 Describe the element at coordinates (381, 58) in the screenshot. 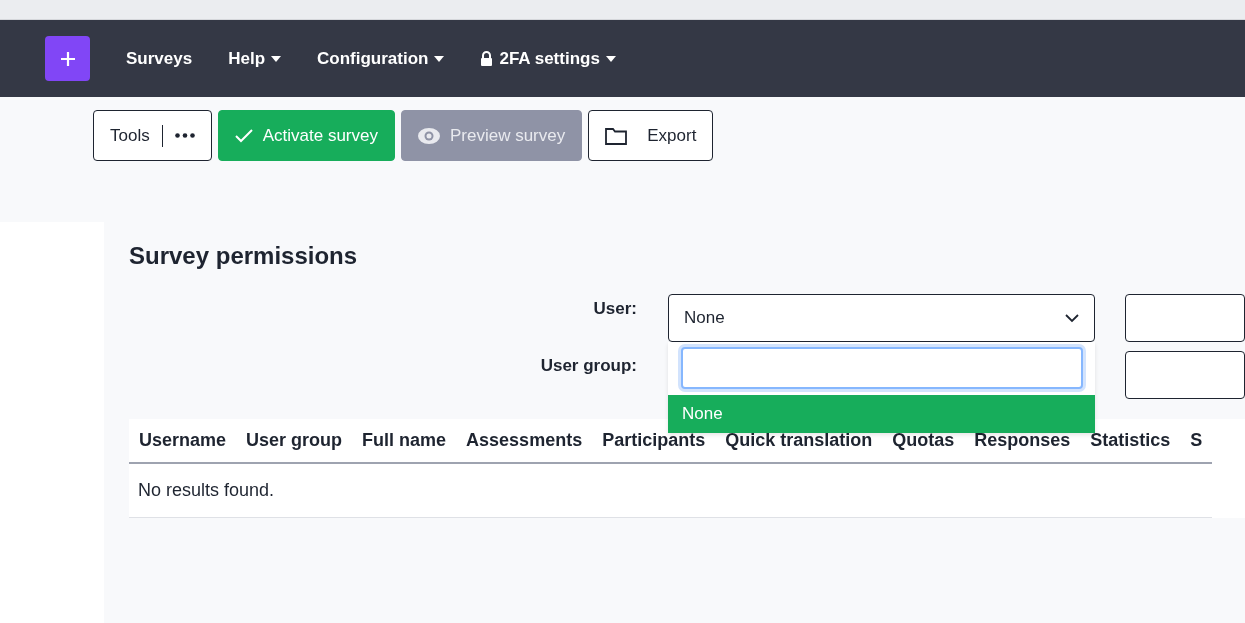

I see `nav-menu: Configuration` at that location.